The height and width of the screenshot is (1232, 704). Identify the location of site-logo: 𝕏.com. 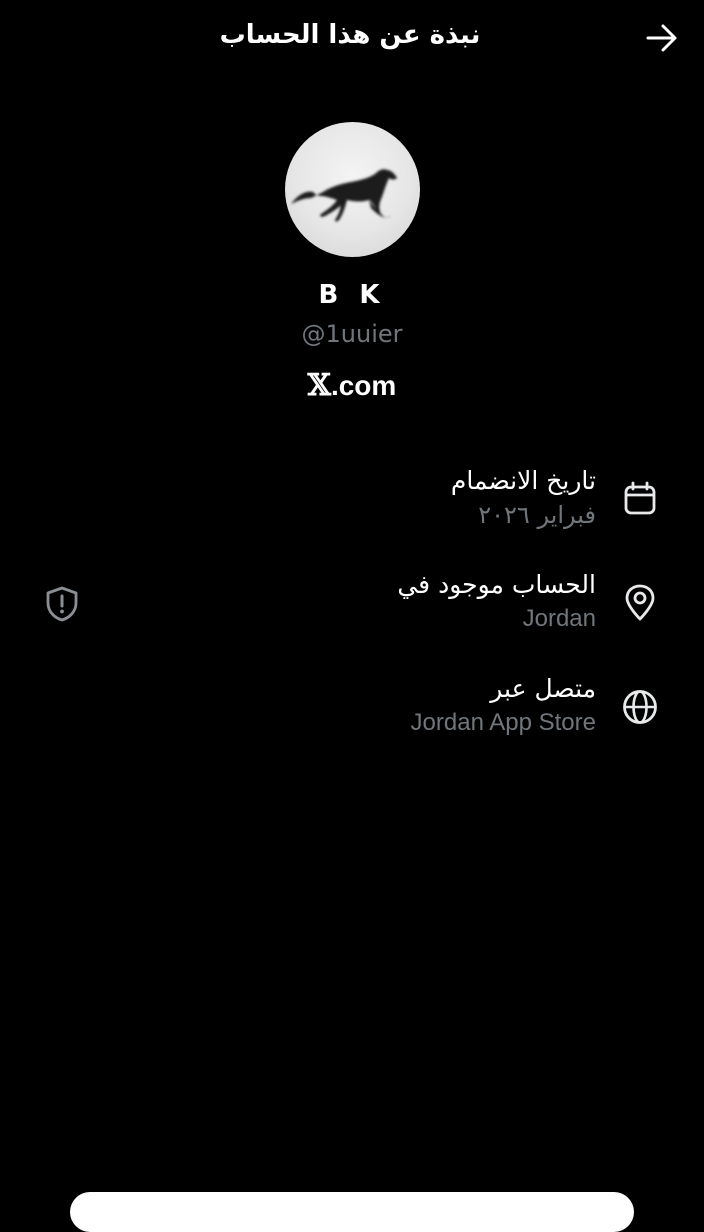
(352, 385).